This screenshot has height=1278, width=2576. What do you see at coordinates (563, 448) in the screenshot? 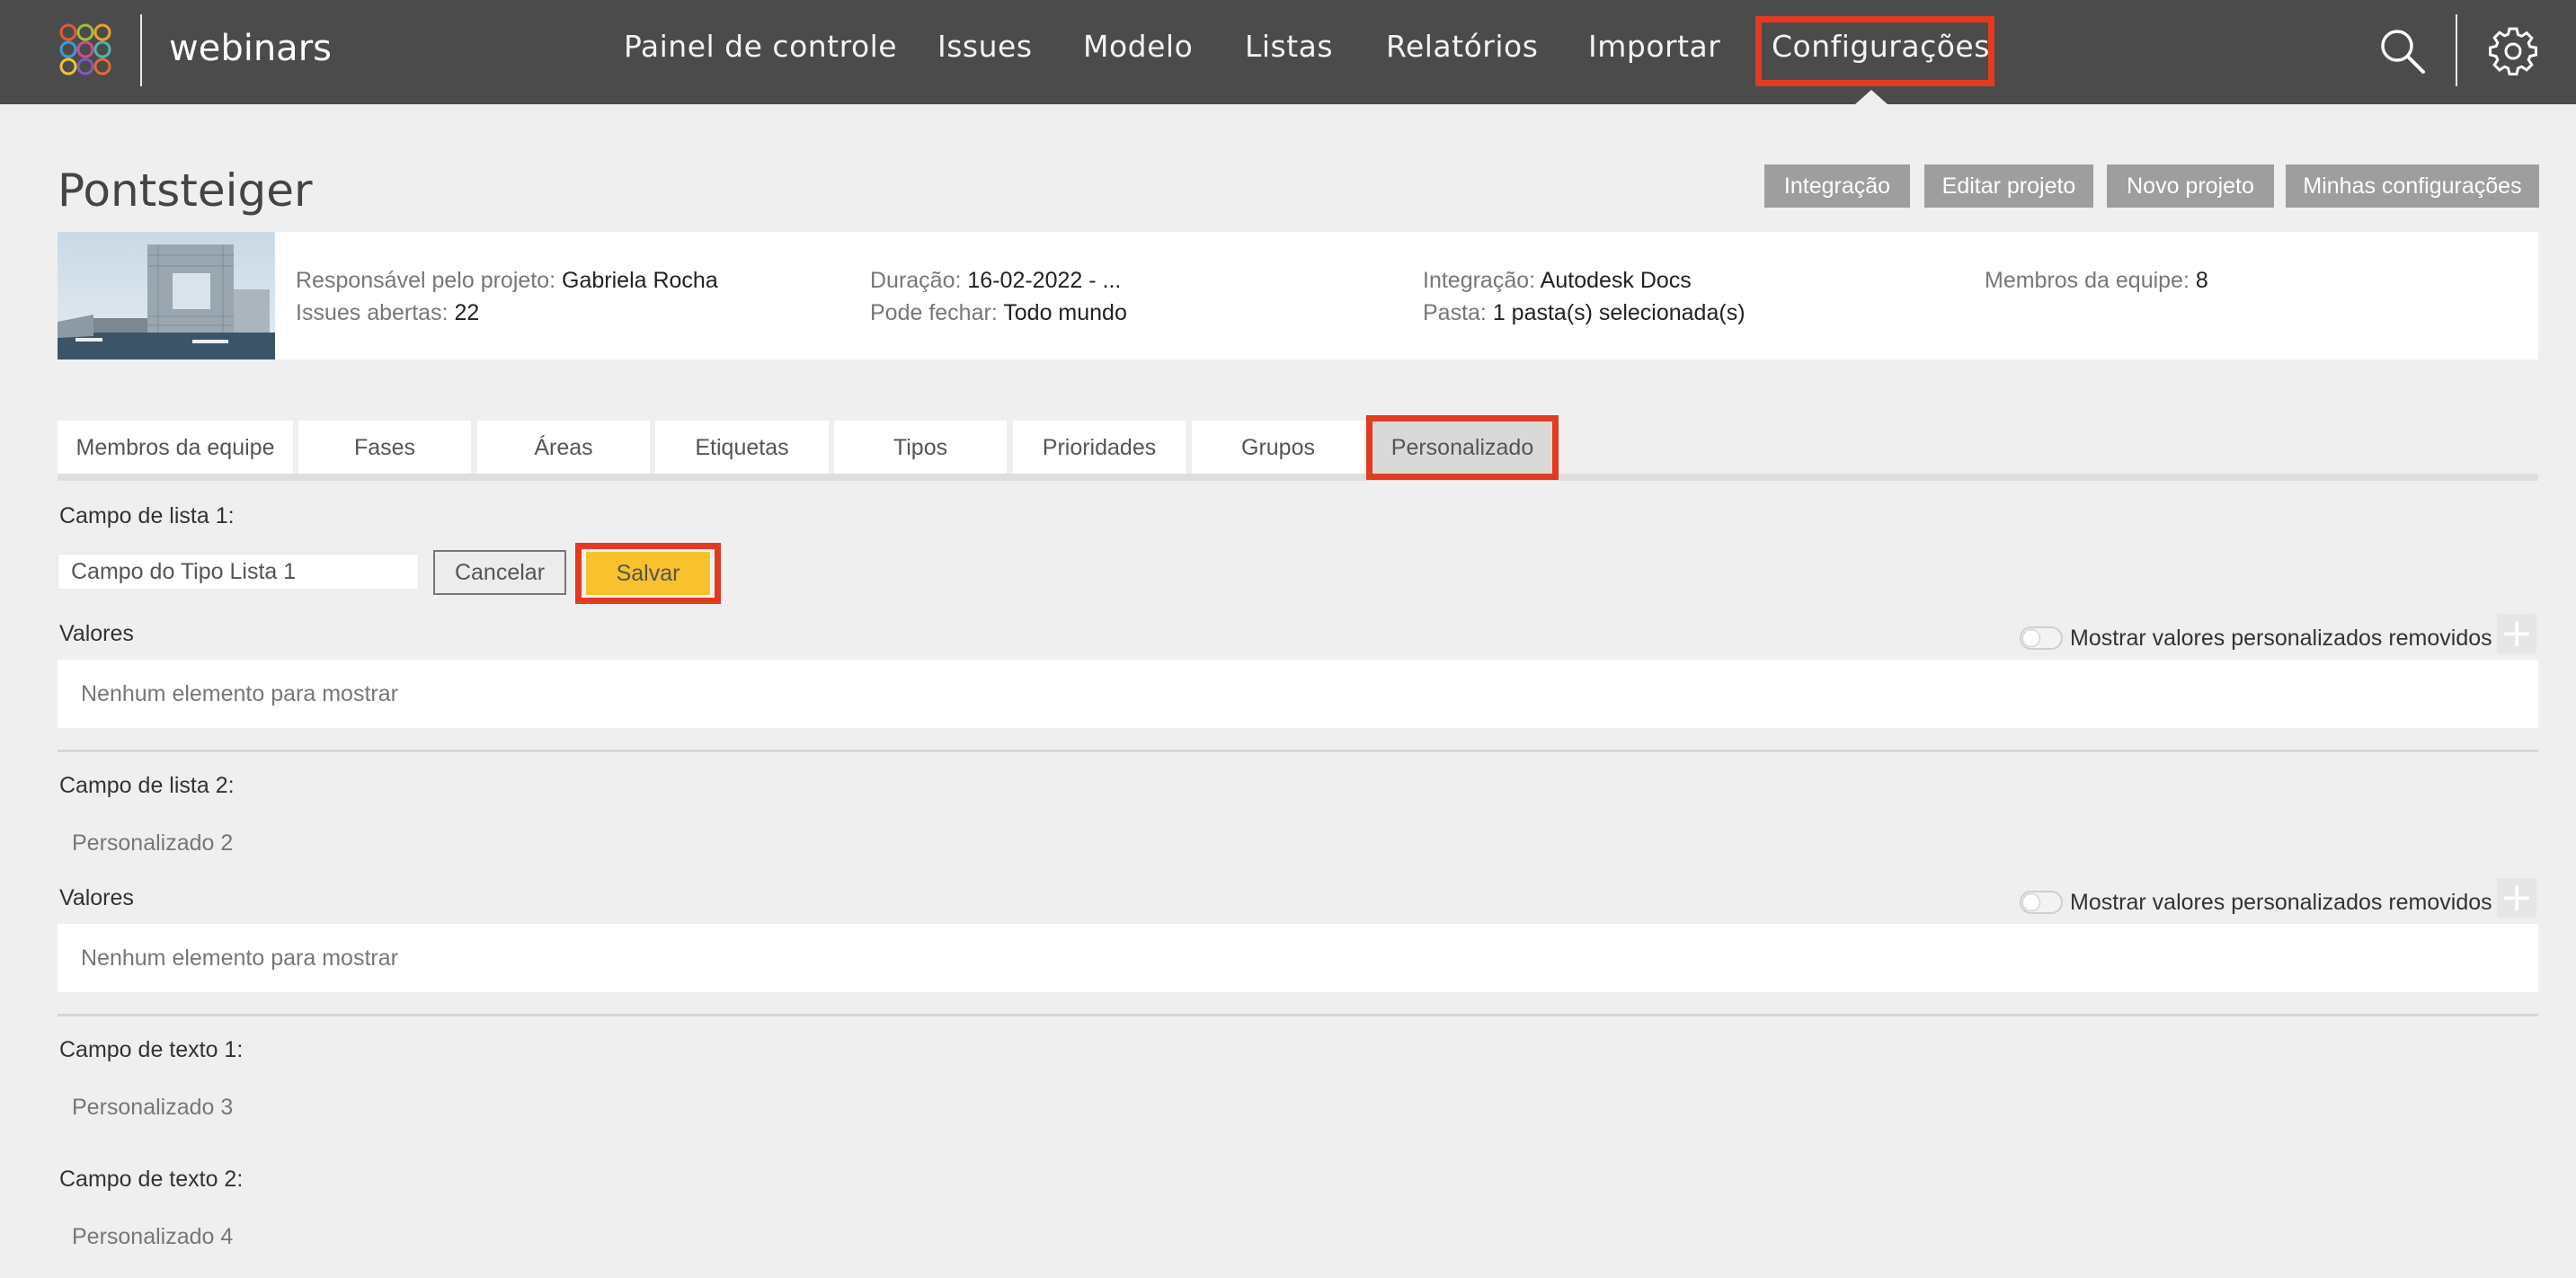
I see `tab-areas: Áreas` at bounding box center [563, 448].